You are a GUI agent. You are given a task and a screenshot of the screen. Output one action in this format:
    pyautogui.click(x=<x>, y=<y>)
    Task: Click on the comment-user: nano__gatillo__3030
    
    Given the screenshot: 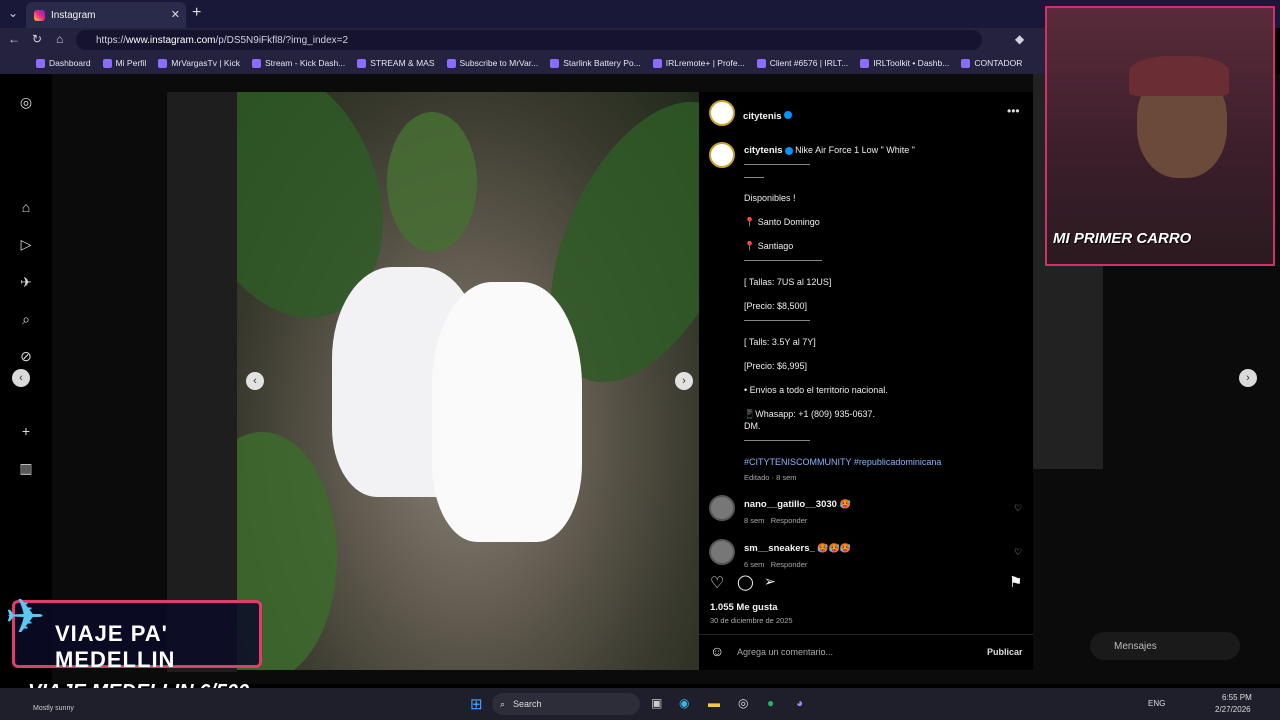 What is the action you would take?
    pyautogui.click(x=790, y=504)
    